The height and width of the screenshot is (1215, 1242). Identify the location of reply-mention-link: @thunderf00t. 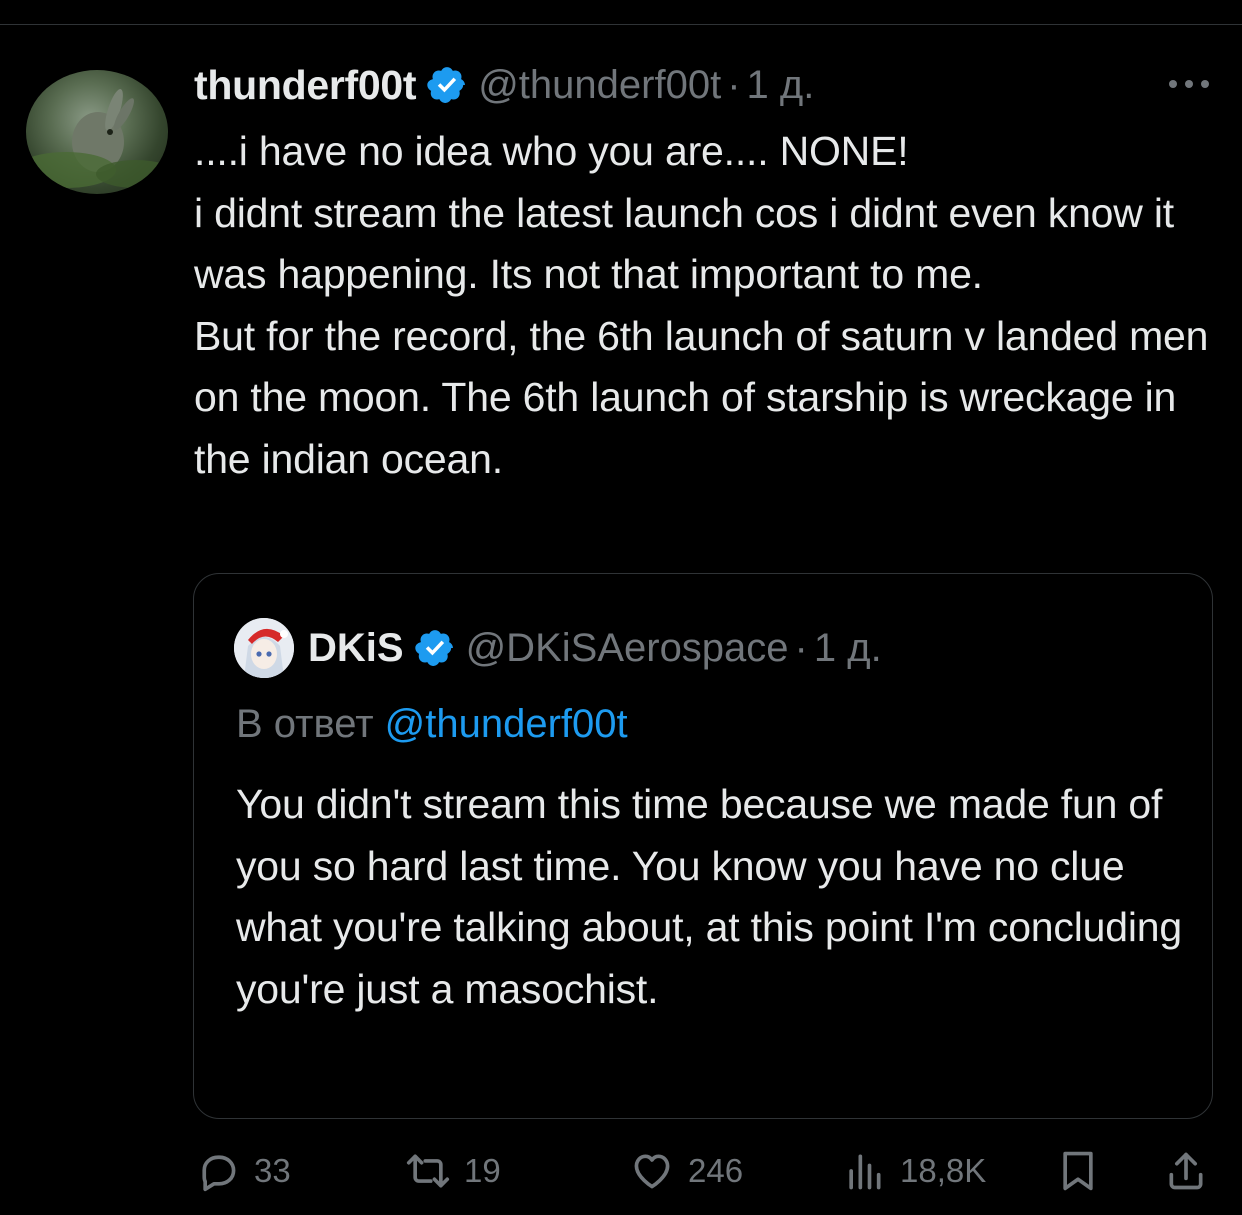
(506, 724).